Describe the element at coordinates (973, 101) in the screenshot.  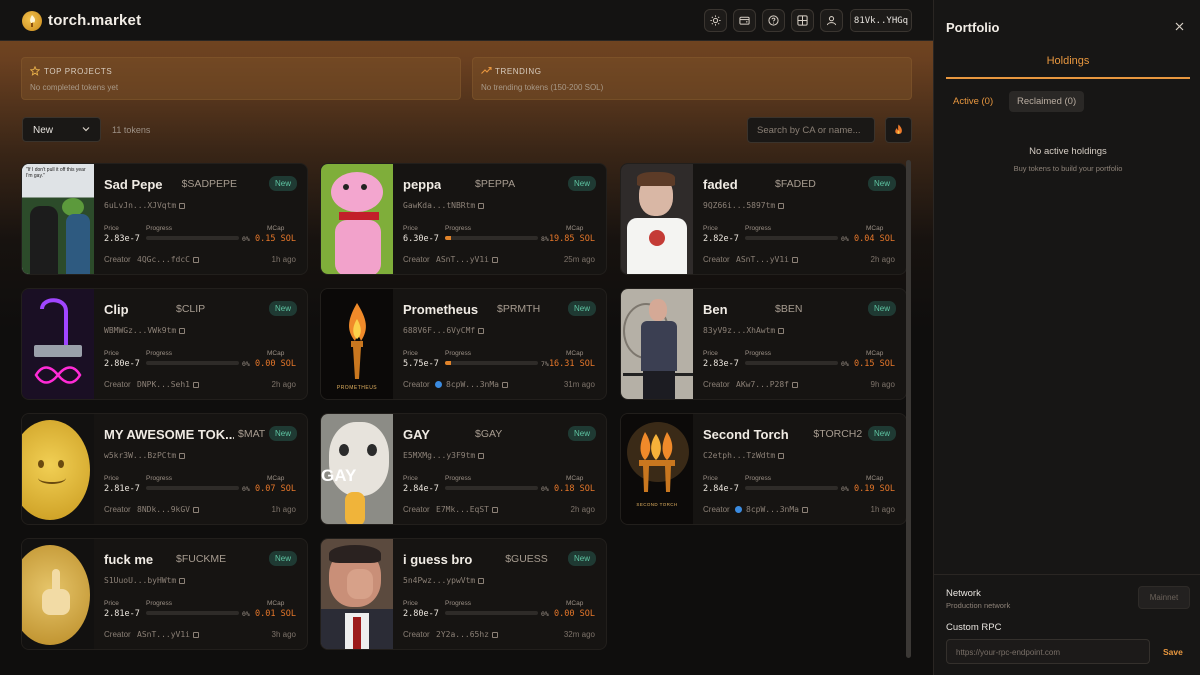
I see `filter-active: Active (0)` at that location.